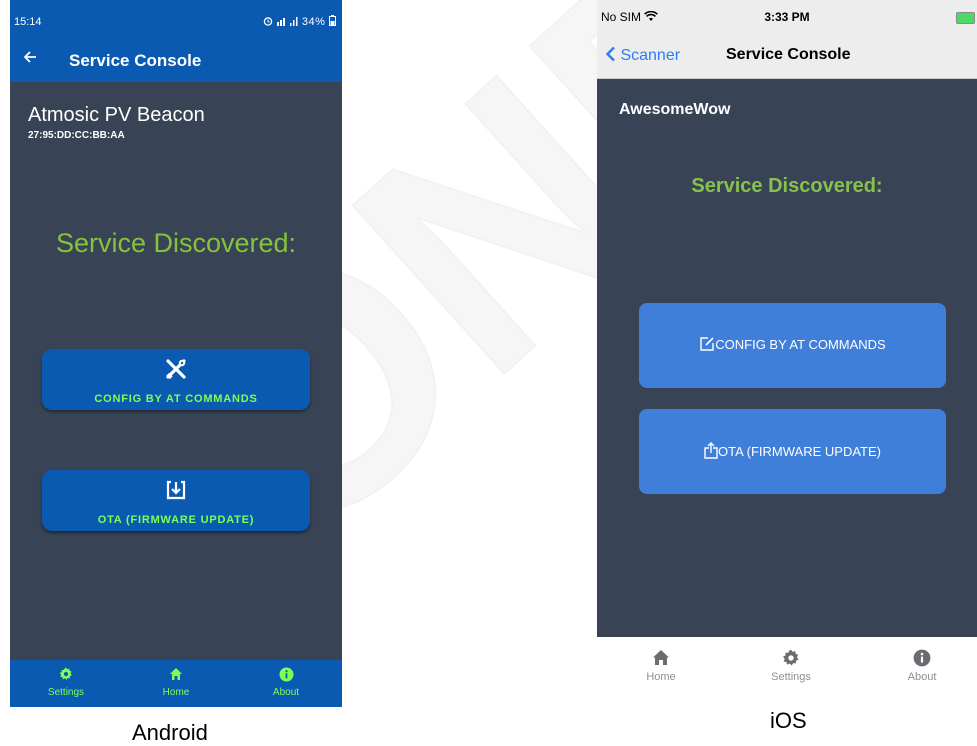 Image resolution: width=977 pixels, height=746 pixels. I want to click on arrow-left-icon, so click(29, 57).